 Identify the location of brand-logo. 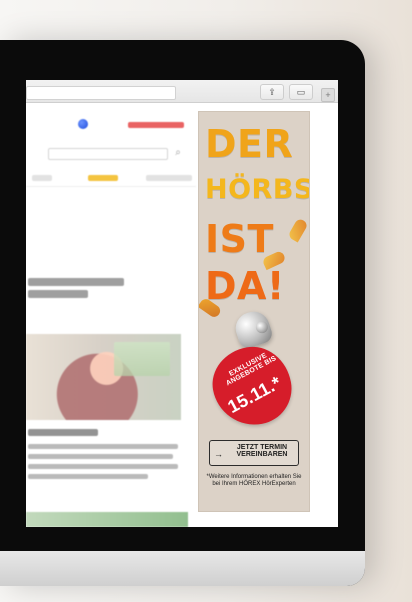
(156, 125).